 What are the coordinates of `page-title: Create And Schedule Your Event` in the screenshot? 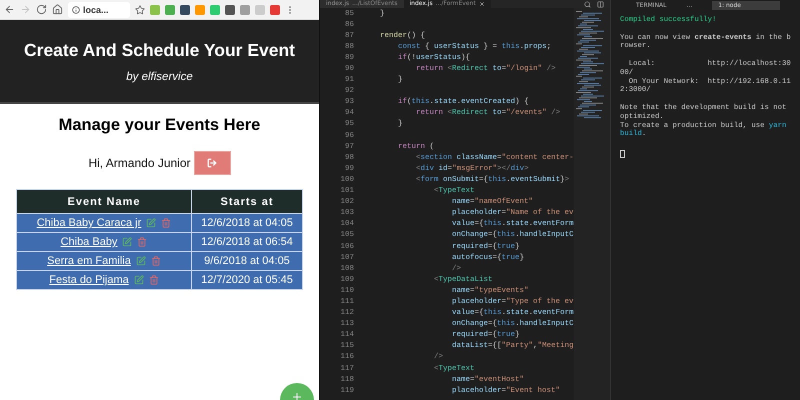 It's located at (159, 50).